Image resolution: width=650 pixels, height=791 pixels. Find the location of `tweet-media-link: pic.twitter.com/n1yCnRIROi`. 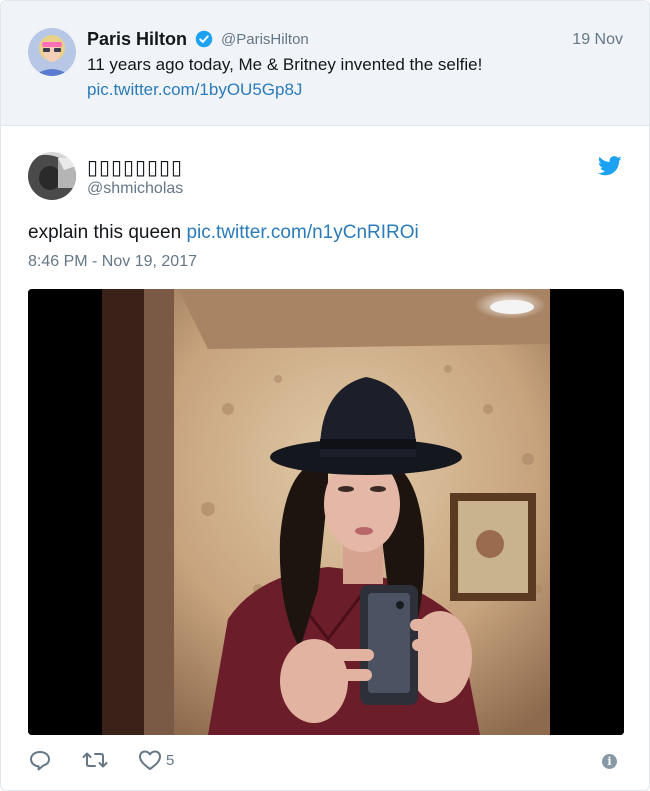

tweet-media-link: pic.twitter.com/n1yCnRIROi is located at coordinates (302, 232).